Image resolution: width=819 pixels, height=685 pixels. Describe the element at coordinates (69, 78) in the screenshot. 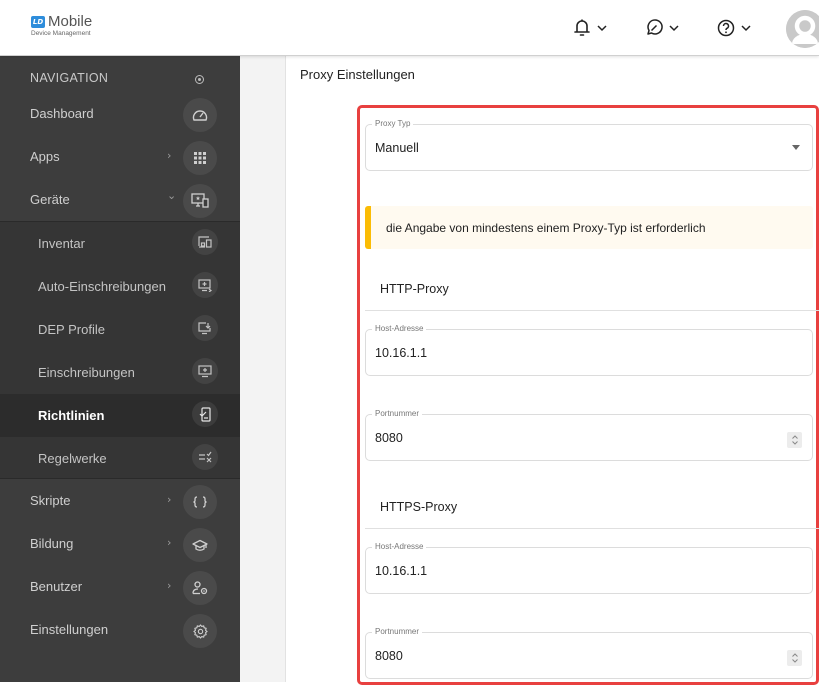

I see `nav-header: NAVIGATION` at that location.